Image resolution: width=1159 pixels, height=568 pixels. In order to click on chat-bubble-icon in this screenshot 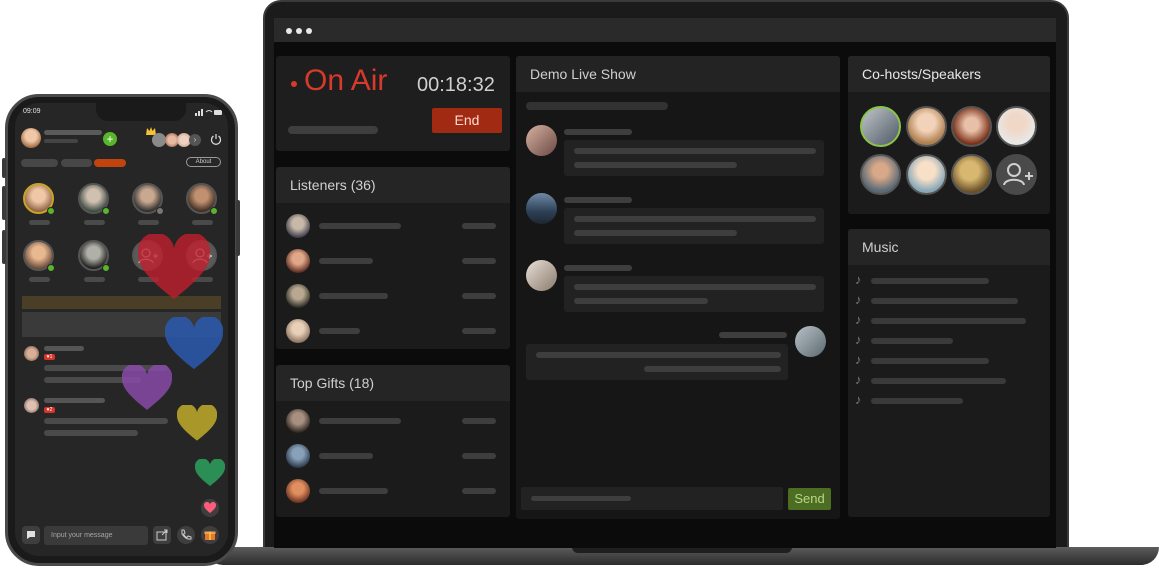, I will do `click(31, 535)`.